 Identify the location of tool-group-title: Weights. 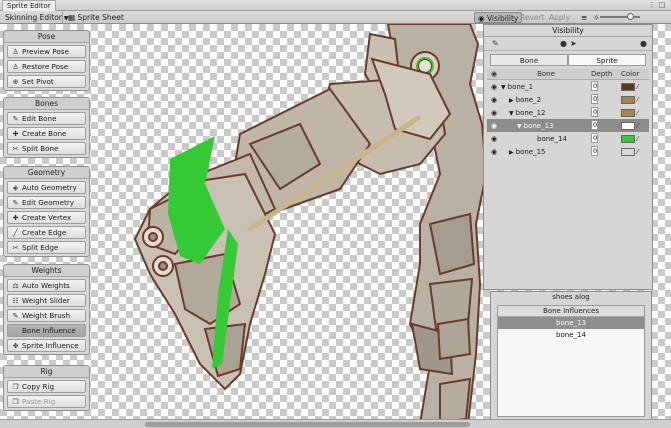
(46, 271).